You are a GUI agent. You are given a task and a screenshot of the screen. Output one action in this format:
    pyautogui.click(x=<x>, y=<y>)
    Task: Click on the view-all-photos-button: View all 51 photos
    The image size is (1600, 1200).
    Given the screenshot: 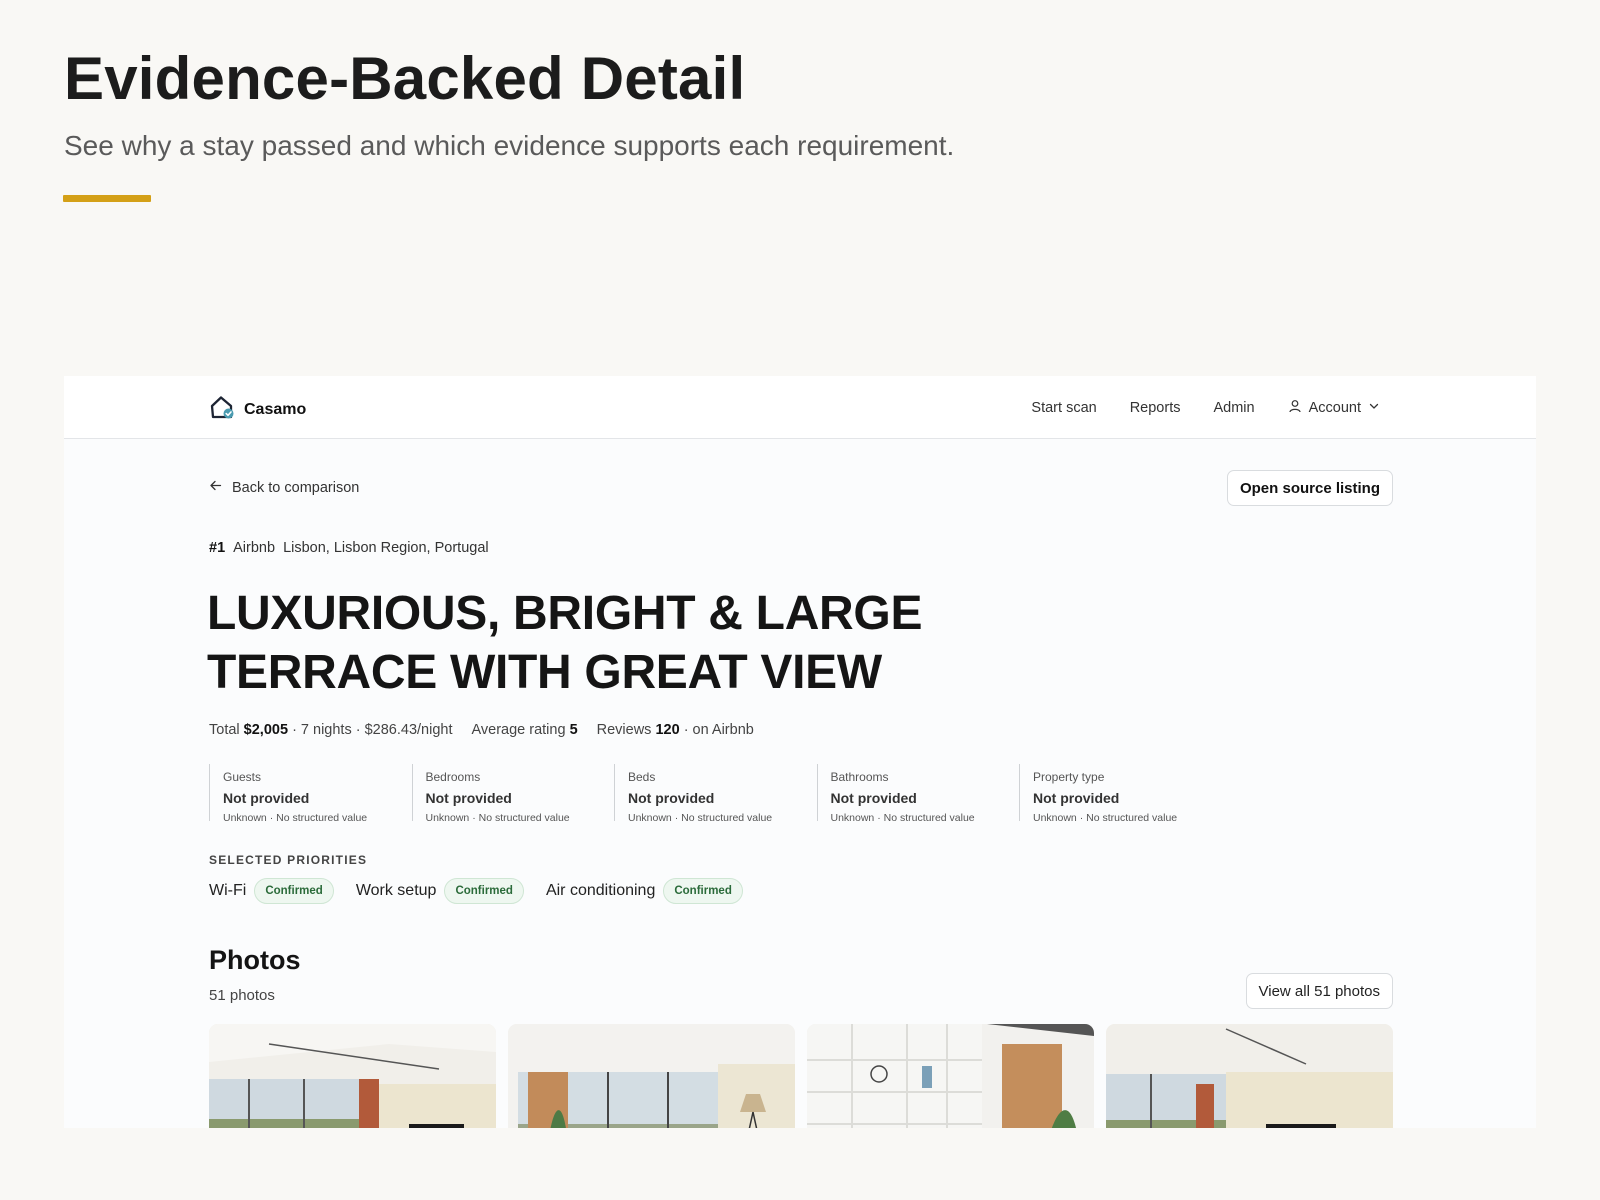 What is the action you would take?
    pyautogui.click(x=1319, y=991)
    